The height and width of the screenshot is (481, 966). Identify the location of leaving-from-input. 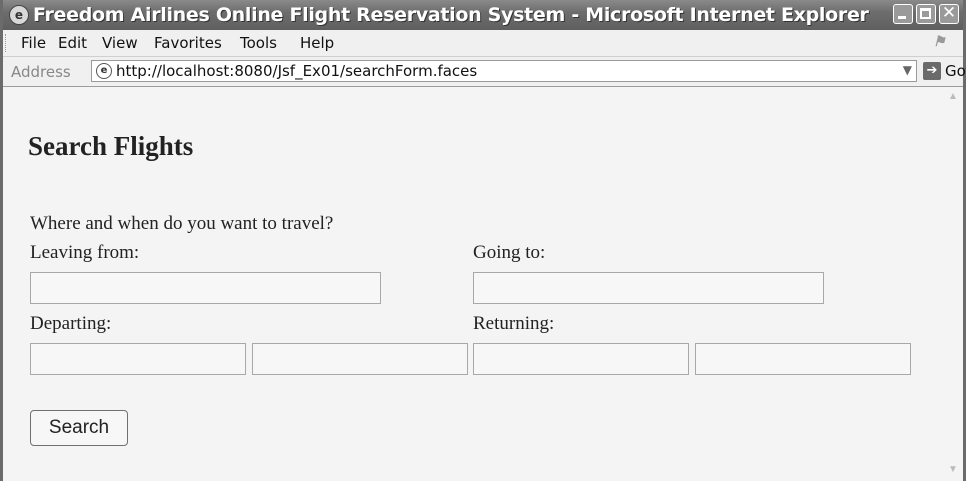
(205, 288).